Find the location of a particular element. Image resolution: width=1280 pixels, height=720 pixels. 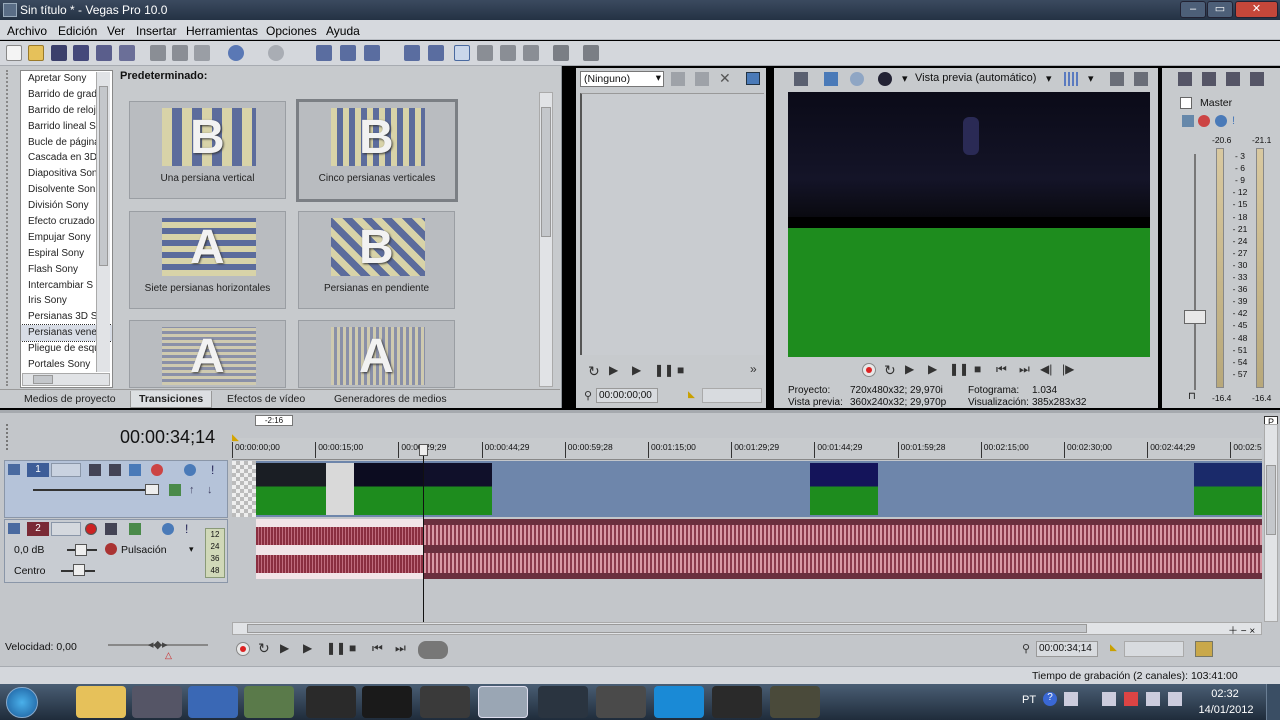

help-pointer-icon is located at coordinates (591, 53).